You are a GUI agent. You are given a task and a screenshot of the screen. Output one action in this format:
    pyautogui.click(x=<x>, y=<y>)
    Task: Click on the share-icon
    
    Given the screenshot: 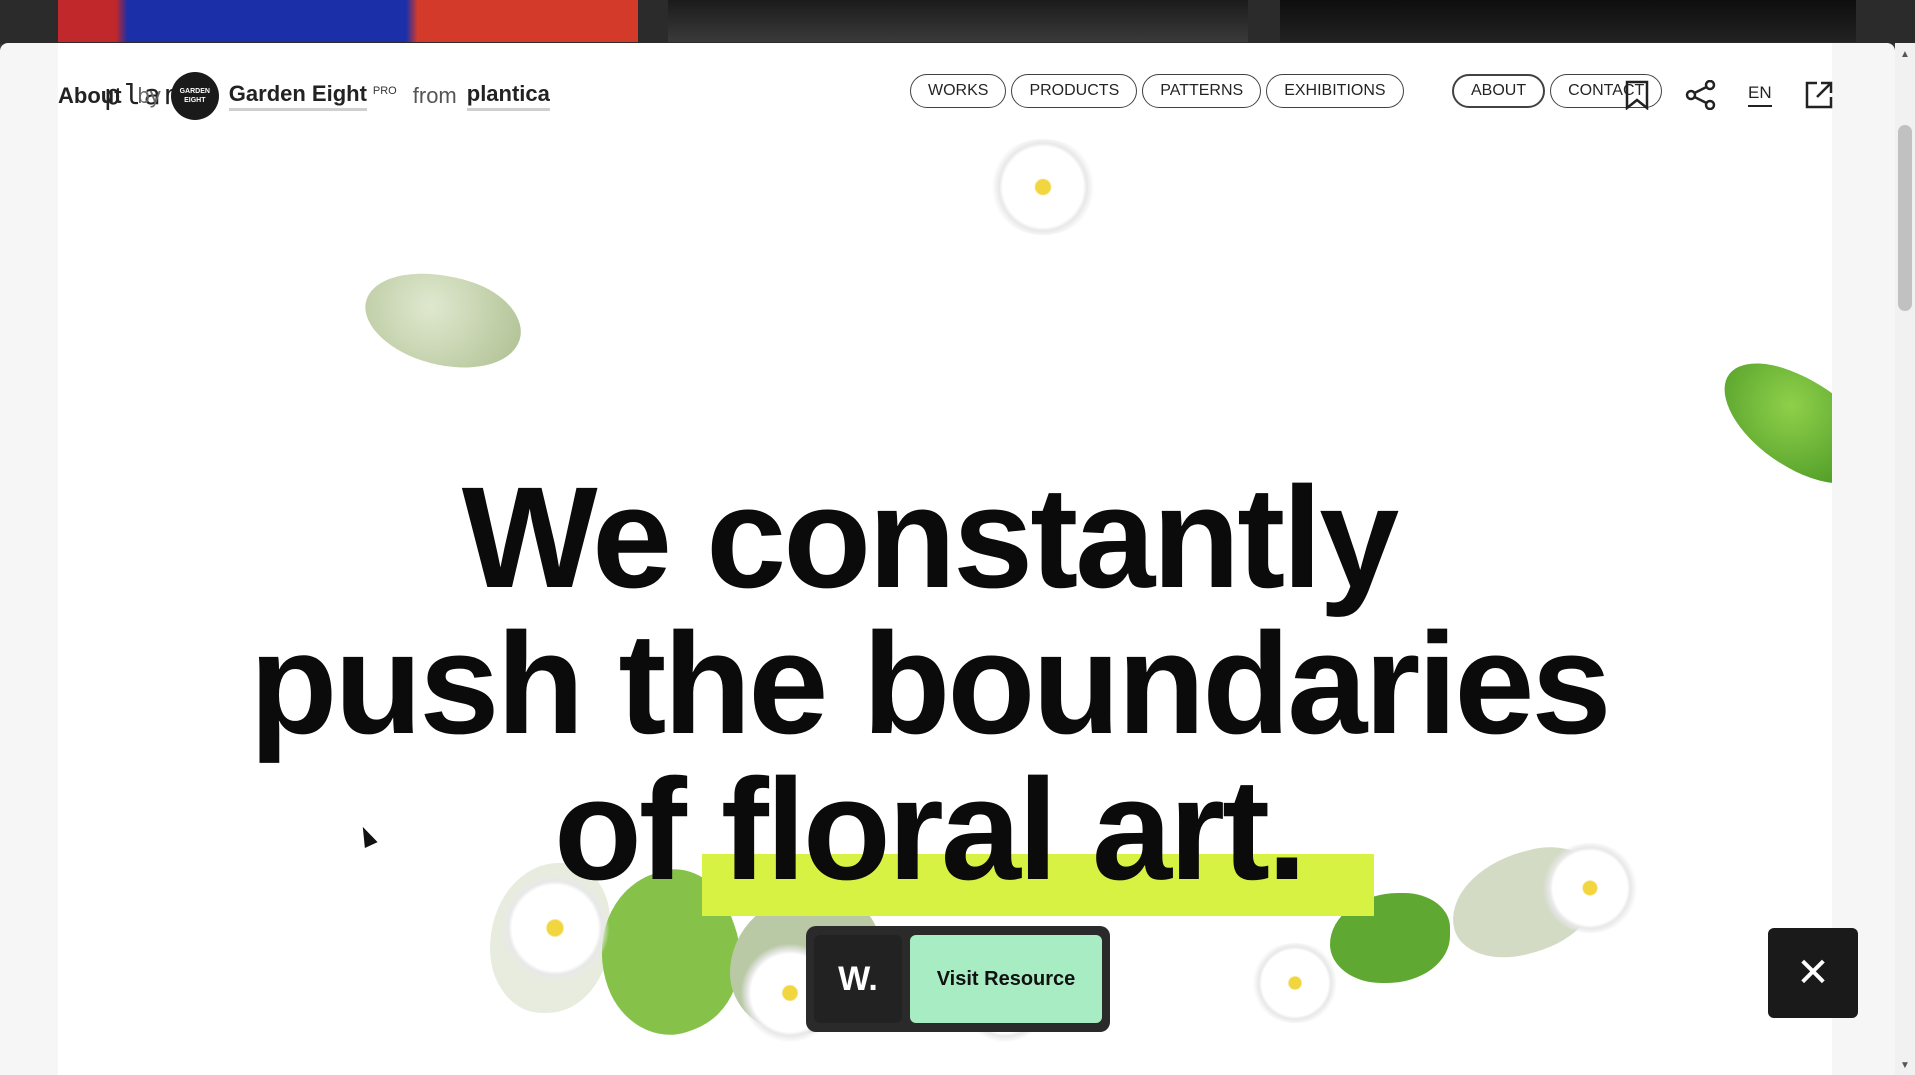 What is the action you would take?
    pyautogui.click(x=1701, y=95)
    